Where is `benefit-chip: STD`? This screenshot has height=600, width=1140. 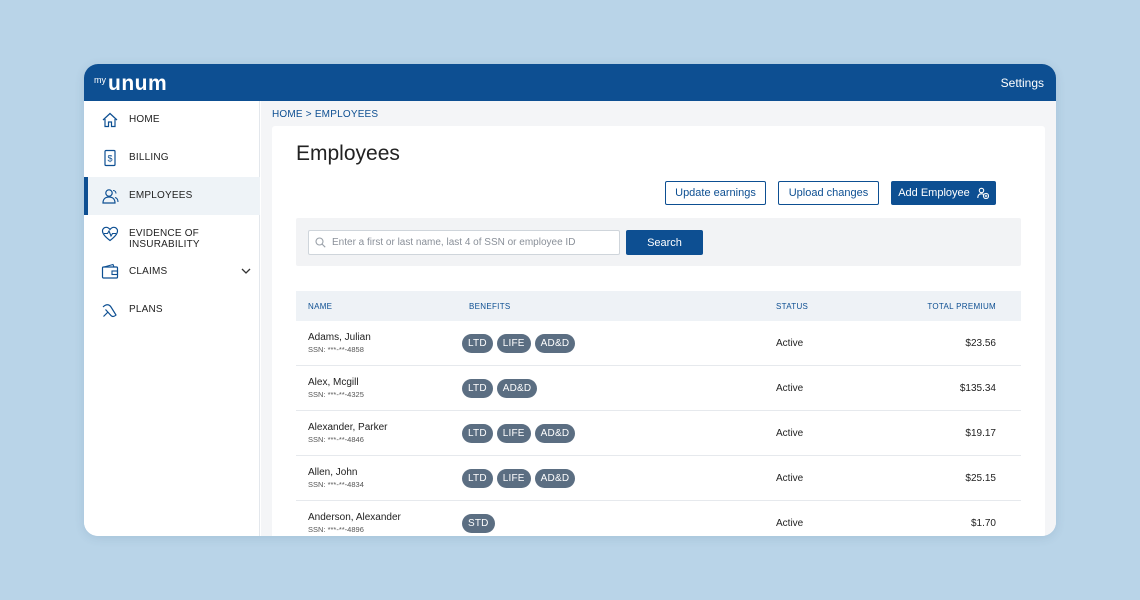
benefit-chip: STD is located at coordinates (478, 523).